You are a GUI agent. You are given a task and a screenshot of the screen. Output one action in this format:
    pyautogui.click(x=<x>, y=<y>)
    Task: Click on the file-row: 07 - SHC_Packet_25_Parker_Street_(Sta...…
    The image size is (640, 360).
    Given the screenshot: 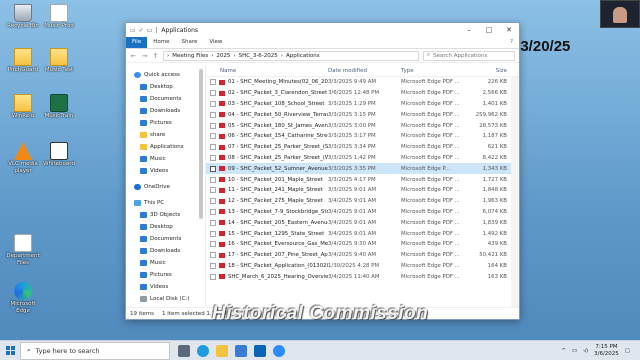 What is the action you would take?
    pyautogui.click(x=362, y=147)
    